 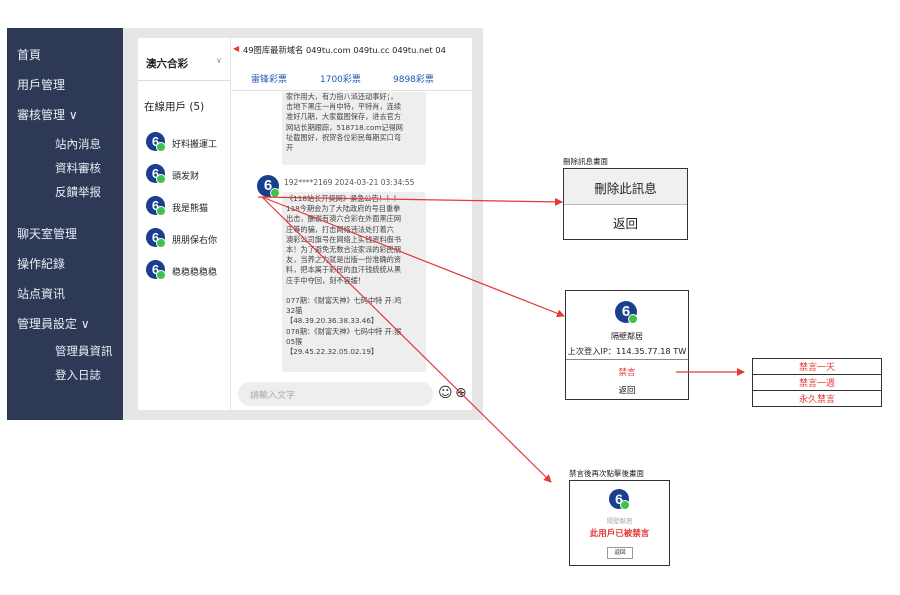 I want to click on arrow-to-user-popup, so click(x=413, y=257).